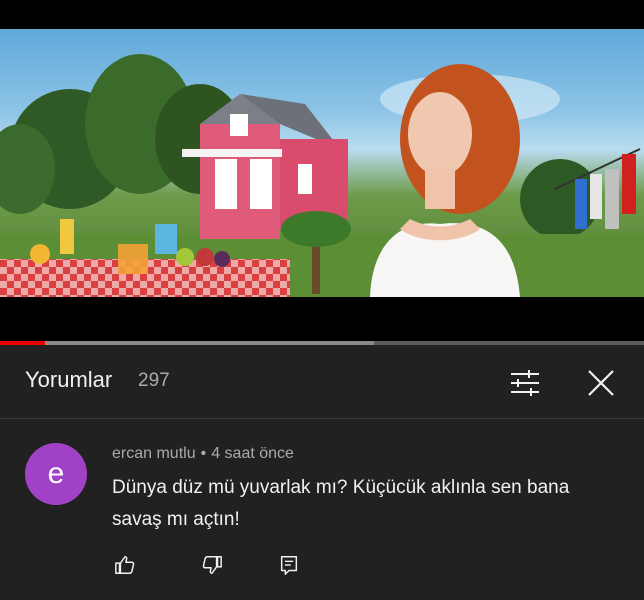 The height and width of the screenshot is (600, 644). I want to click on avatar-letter: e, so click(56, 473).